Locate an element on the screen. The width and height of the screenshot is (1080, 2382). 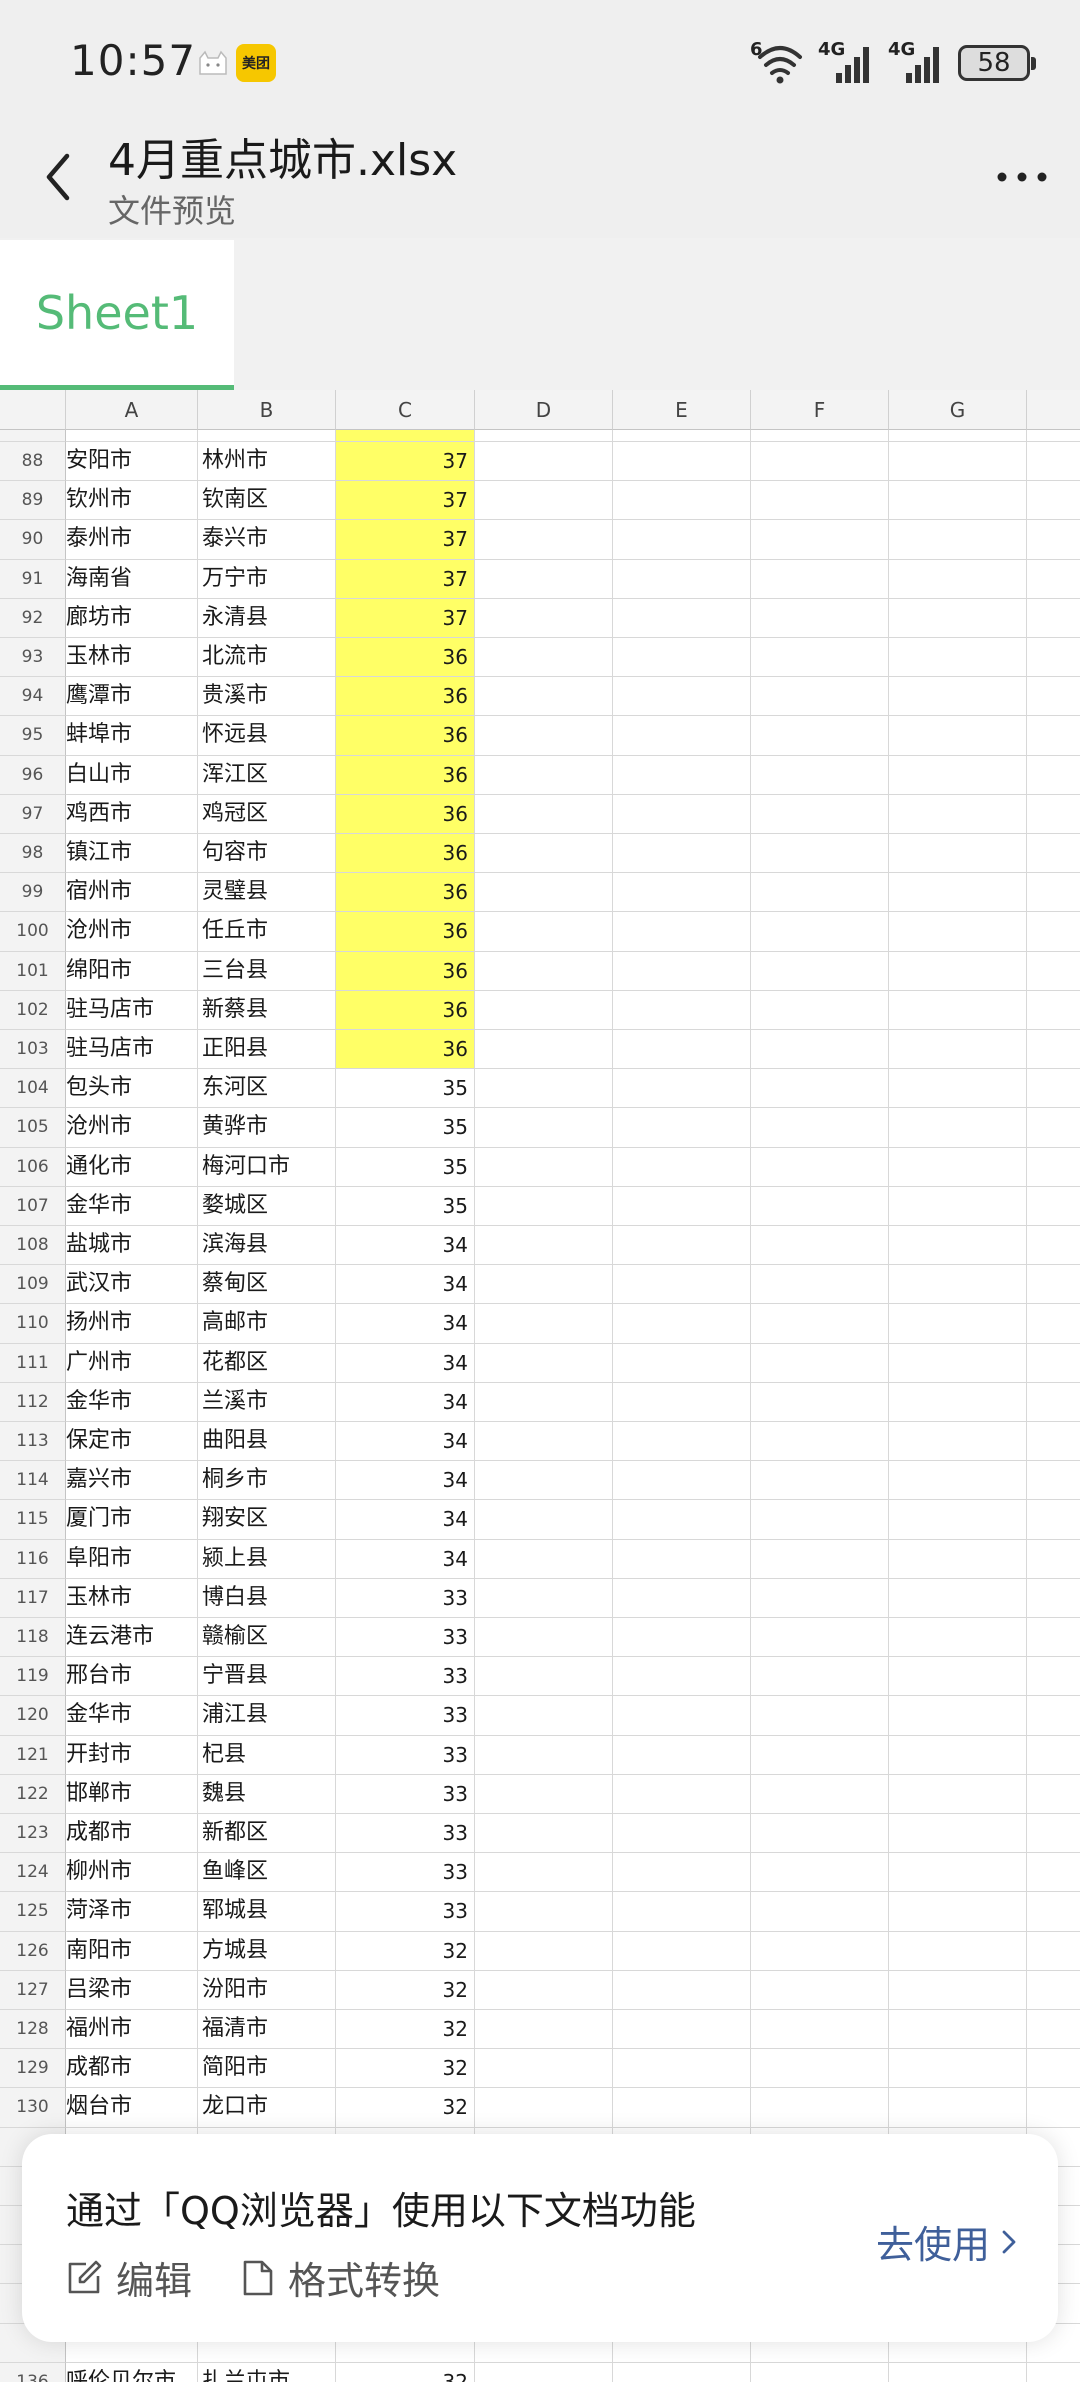
table-row: 111 广州市 花都区 34 is located at coordinates (540, 1363).